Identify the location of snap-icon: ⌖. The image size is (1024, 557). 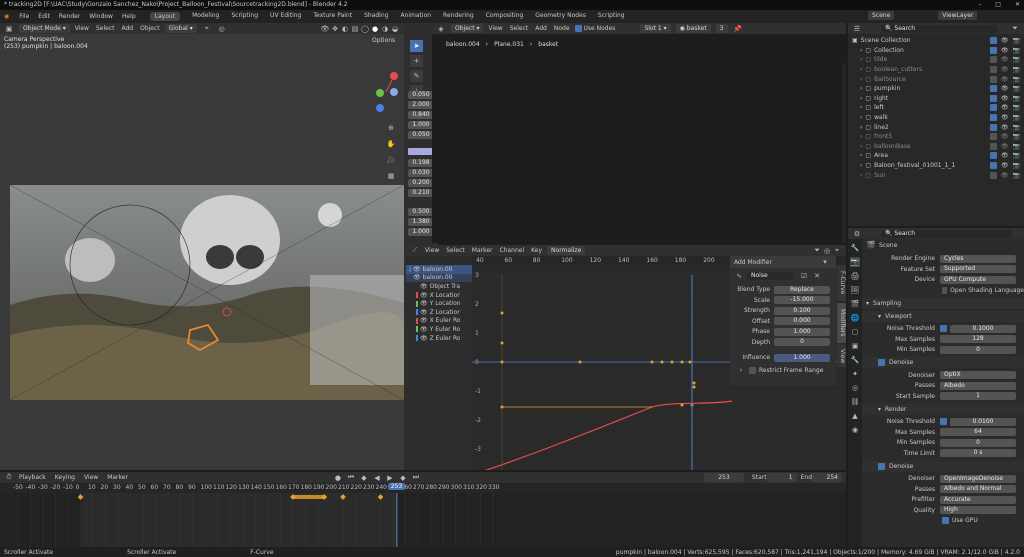
(837, 251).